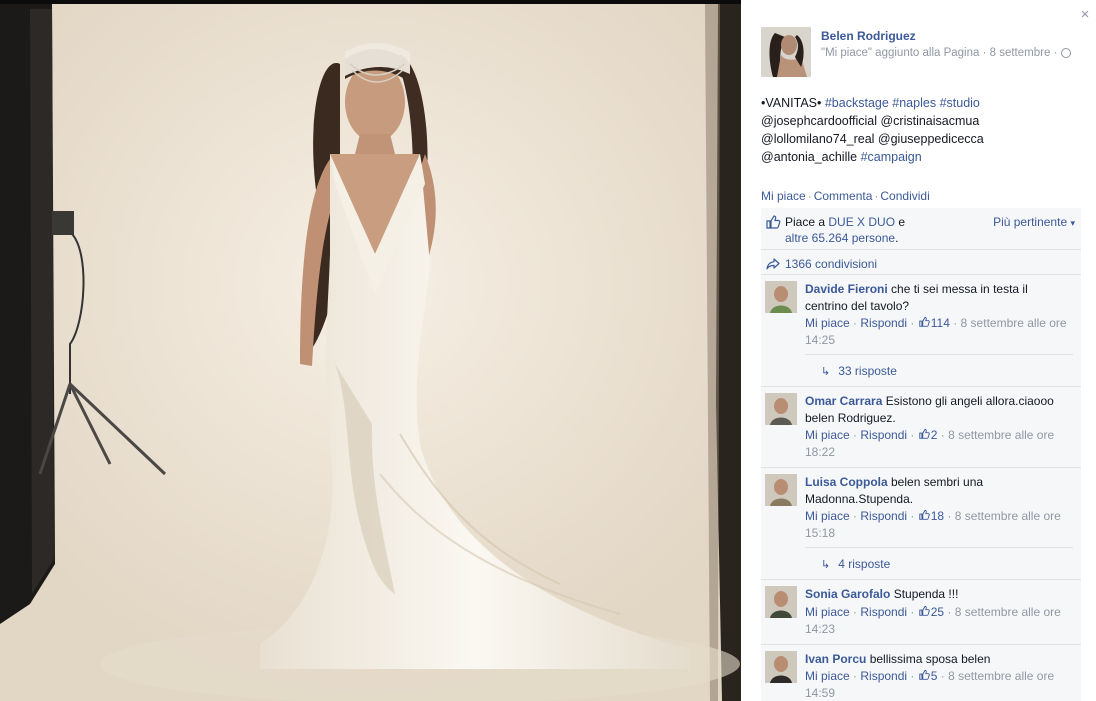  What do you see at coordinates (921, 262) in the screenshot?
I see `shares-summary: 1366 condivisioni` at bounding box center [921, 262].